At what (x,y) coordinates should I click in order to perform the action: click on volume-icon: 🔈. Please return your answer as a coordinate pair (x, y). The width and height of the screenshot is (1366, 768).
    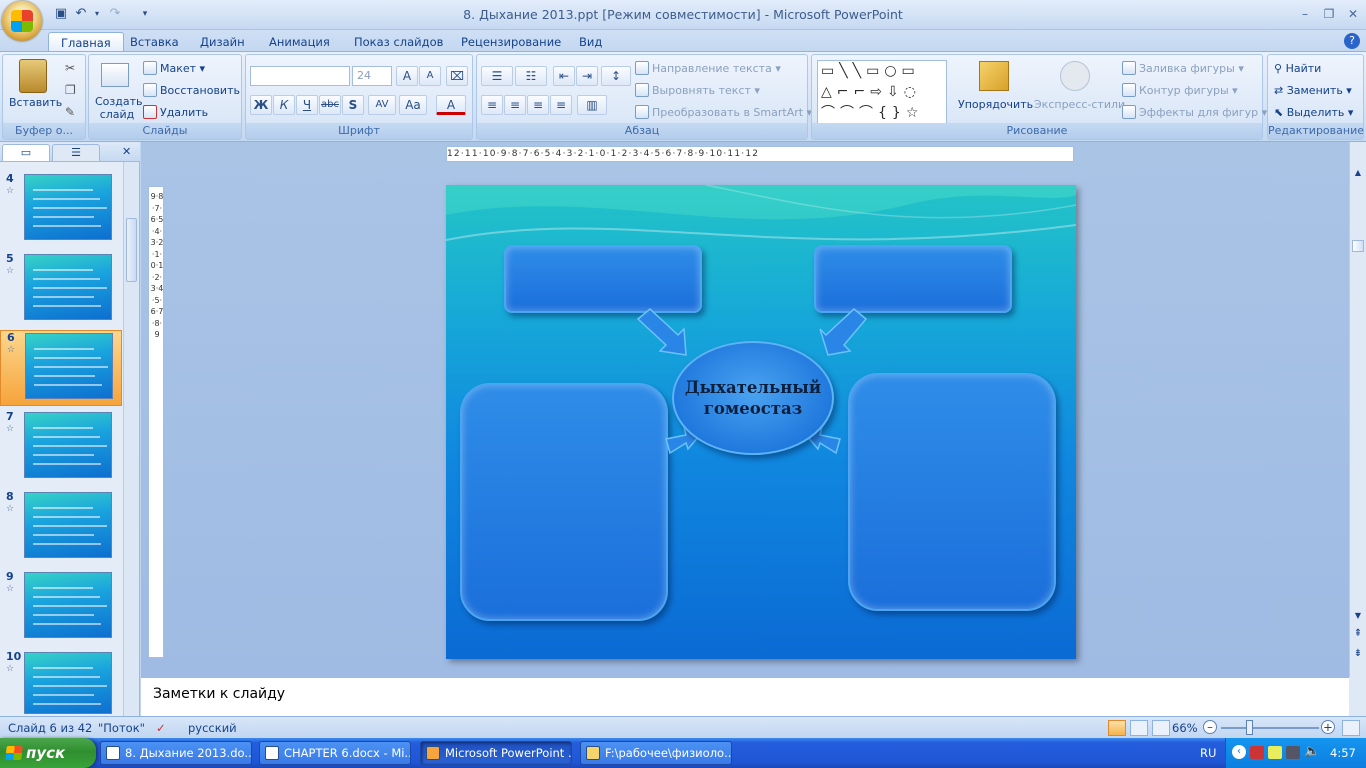
    Looking at the image, I should click on (1312, 751).